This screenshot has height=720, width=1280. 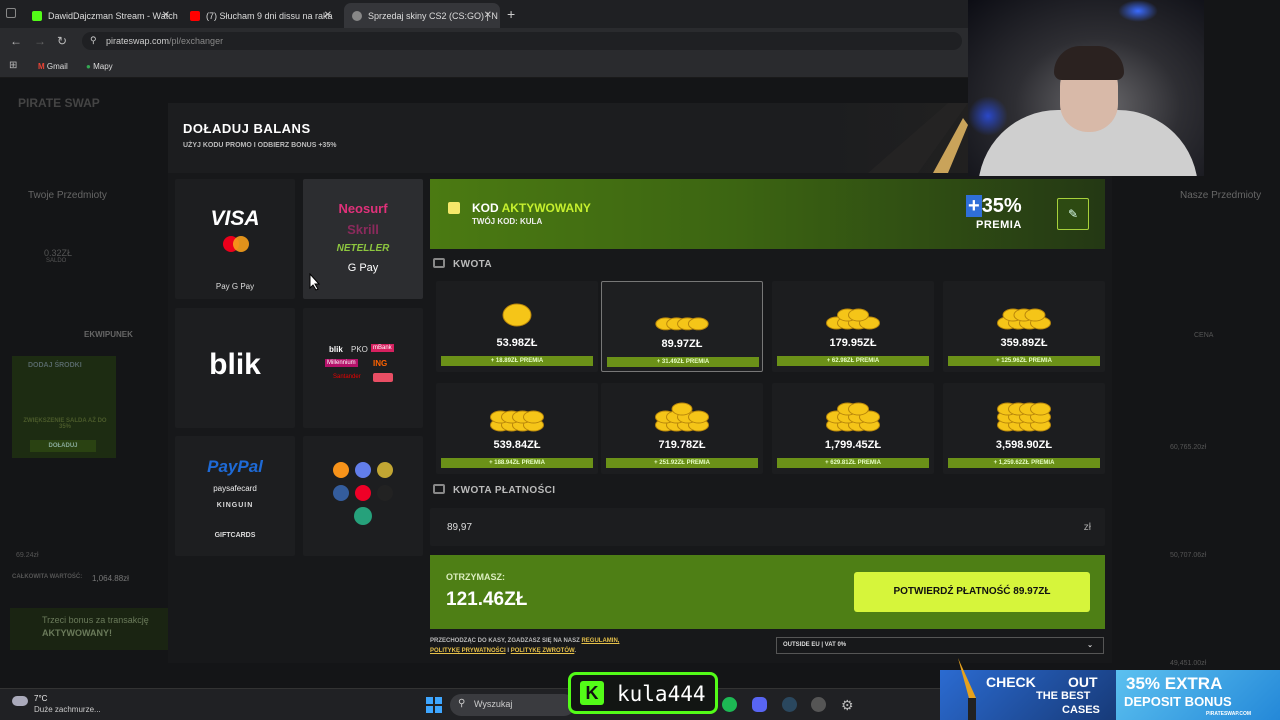 I want to click on steam-icon, so click(x=789, y=704).